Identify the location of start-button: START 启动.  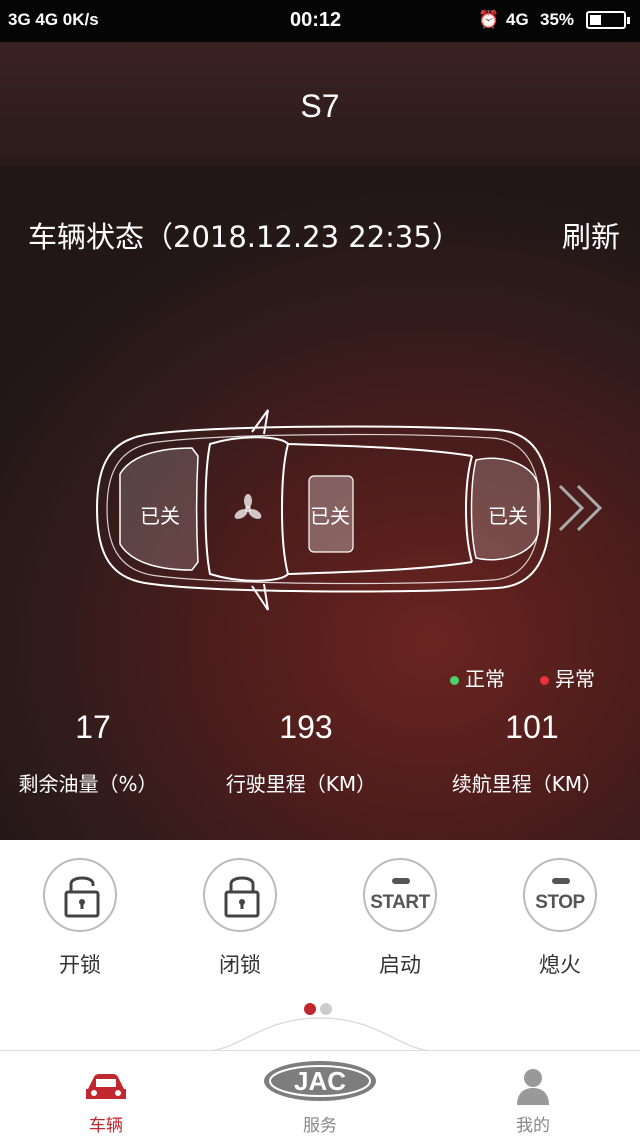
(400, 918).